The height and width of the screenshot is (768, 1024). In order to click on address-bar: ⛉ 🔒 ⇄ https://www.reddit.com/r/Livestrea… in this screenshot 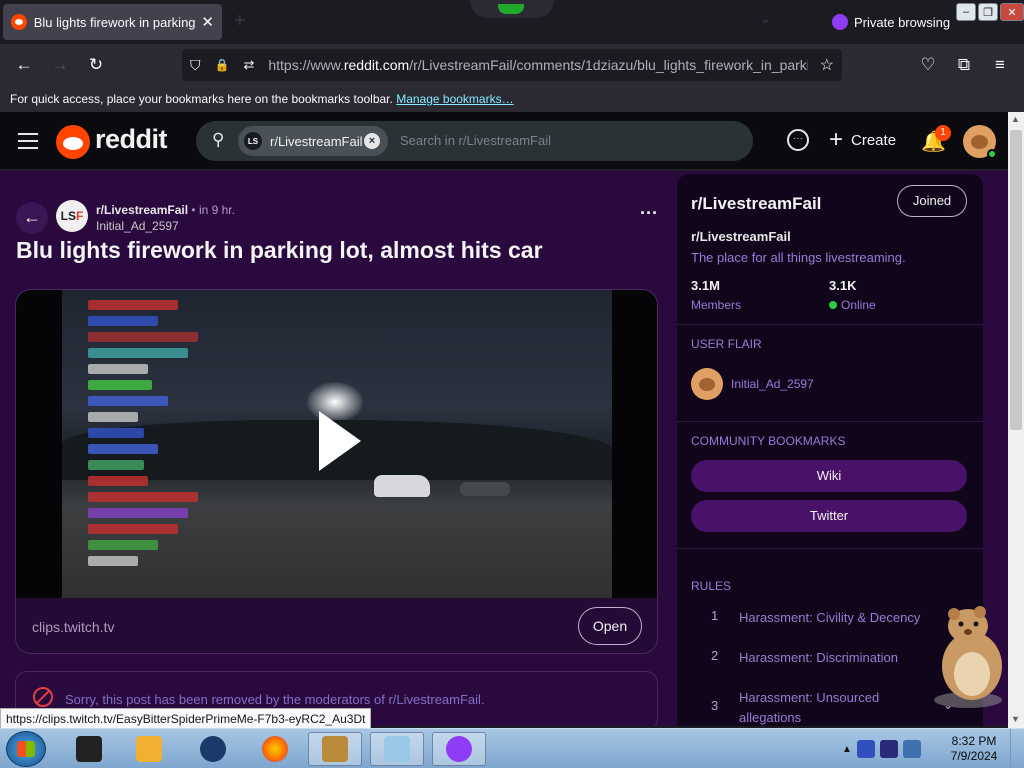, I will do `click(512, 65)`.